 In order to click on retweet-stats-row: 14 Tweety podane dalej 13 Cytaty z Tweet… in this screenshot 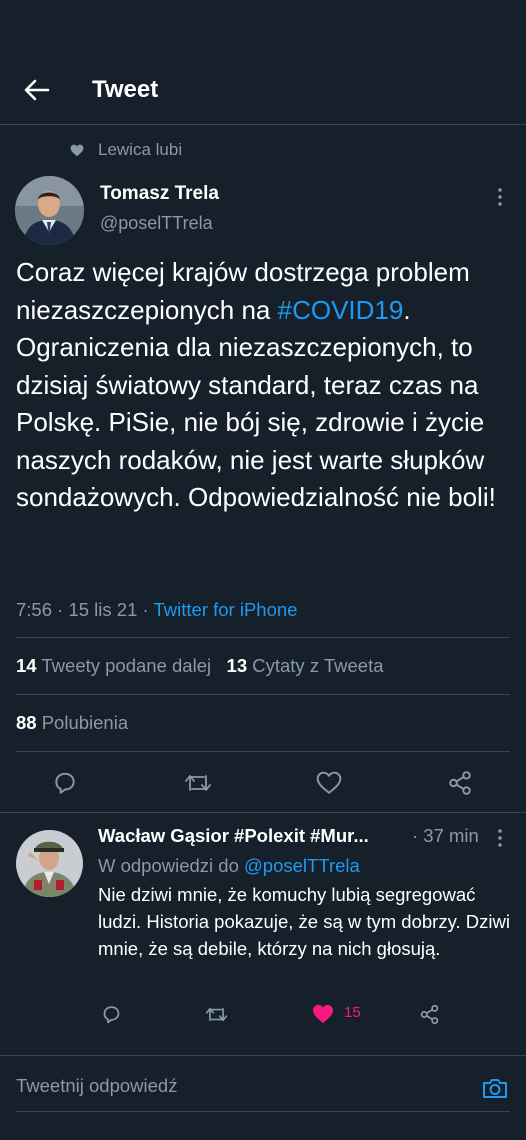, I will do `click(200, 666)`.